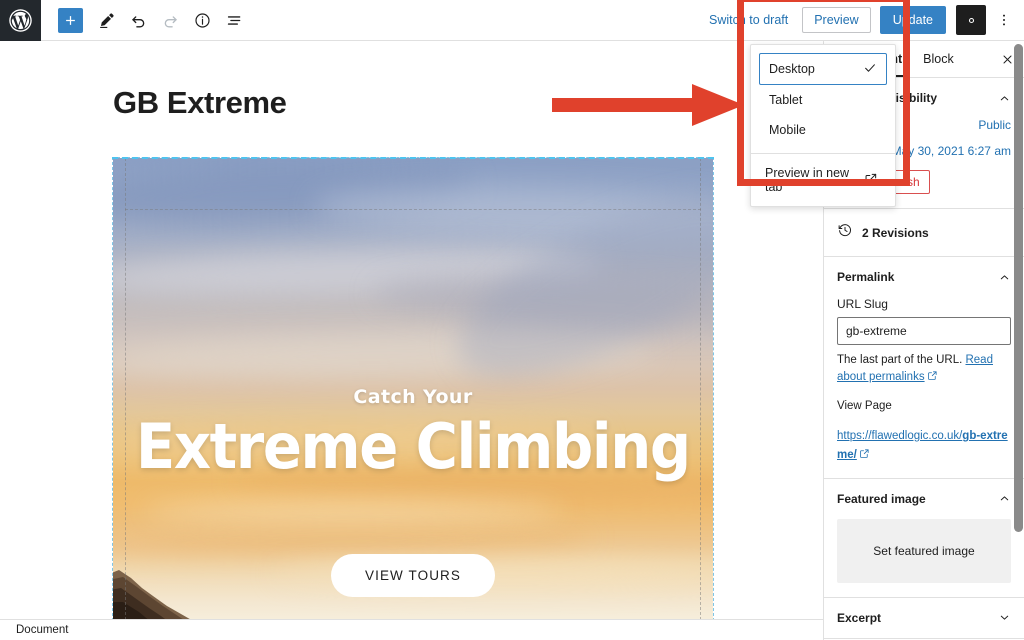 The width and height of the screenshot is (1024, 640). I want to click on panel-title: Featured image, so click(881, 498).